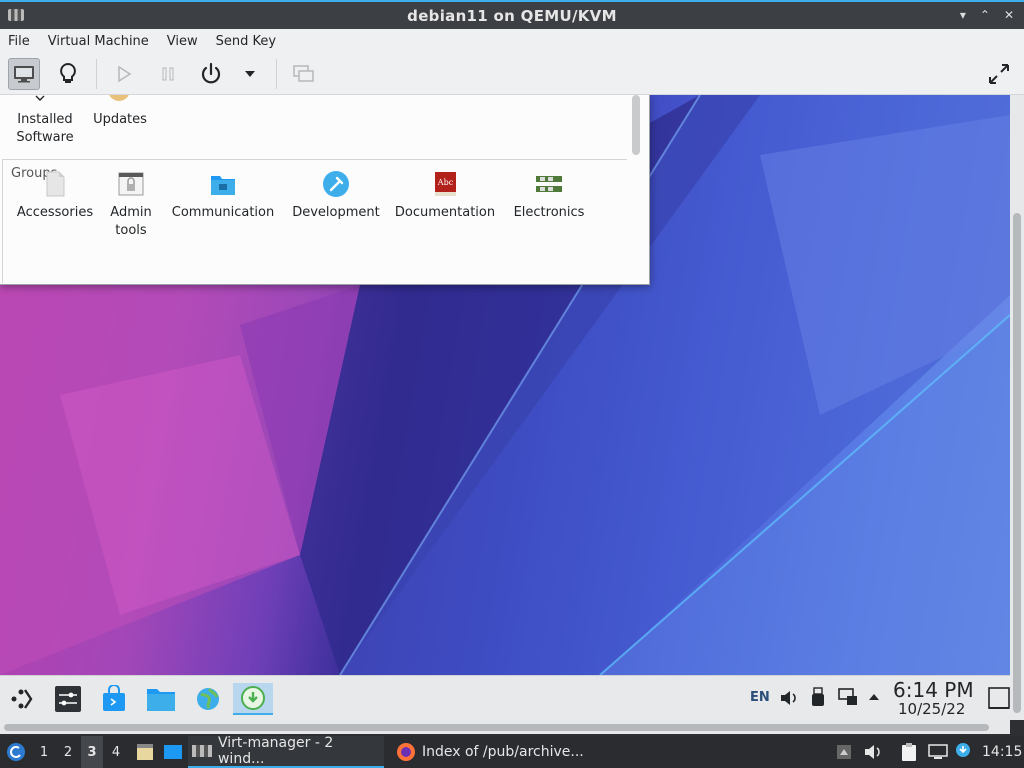 The width and height of the screenshot is (1024, 768). What do you see at coordinates (40, 98) in the screenshot?
I see `chevron-down-icon` at bounding box center [40, 98].